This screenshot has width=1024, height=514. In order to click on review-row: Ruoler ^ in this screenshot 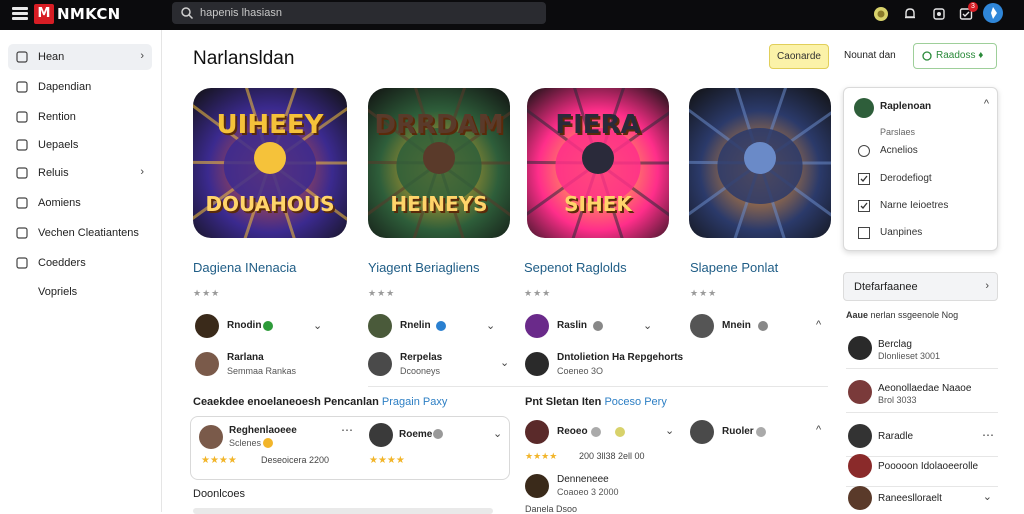, I will do `click(765, 433)`.